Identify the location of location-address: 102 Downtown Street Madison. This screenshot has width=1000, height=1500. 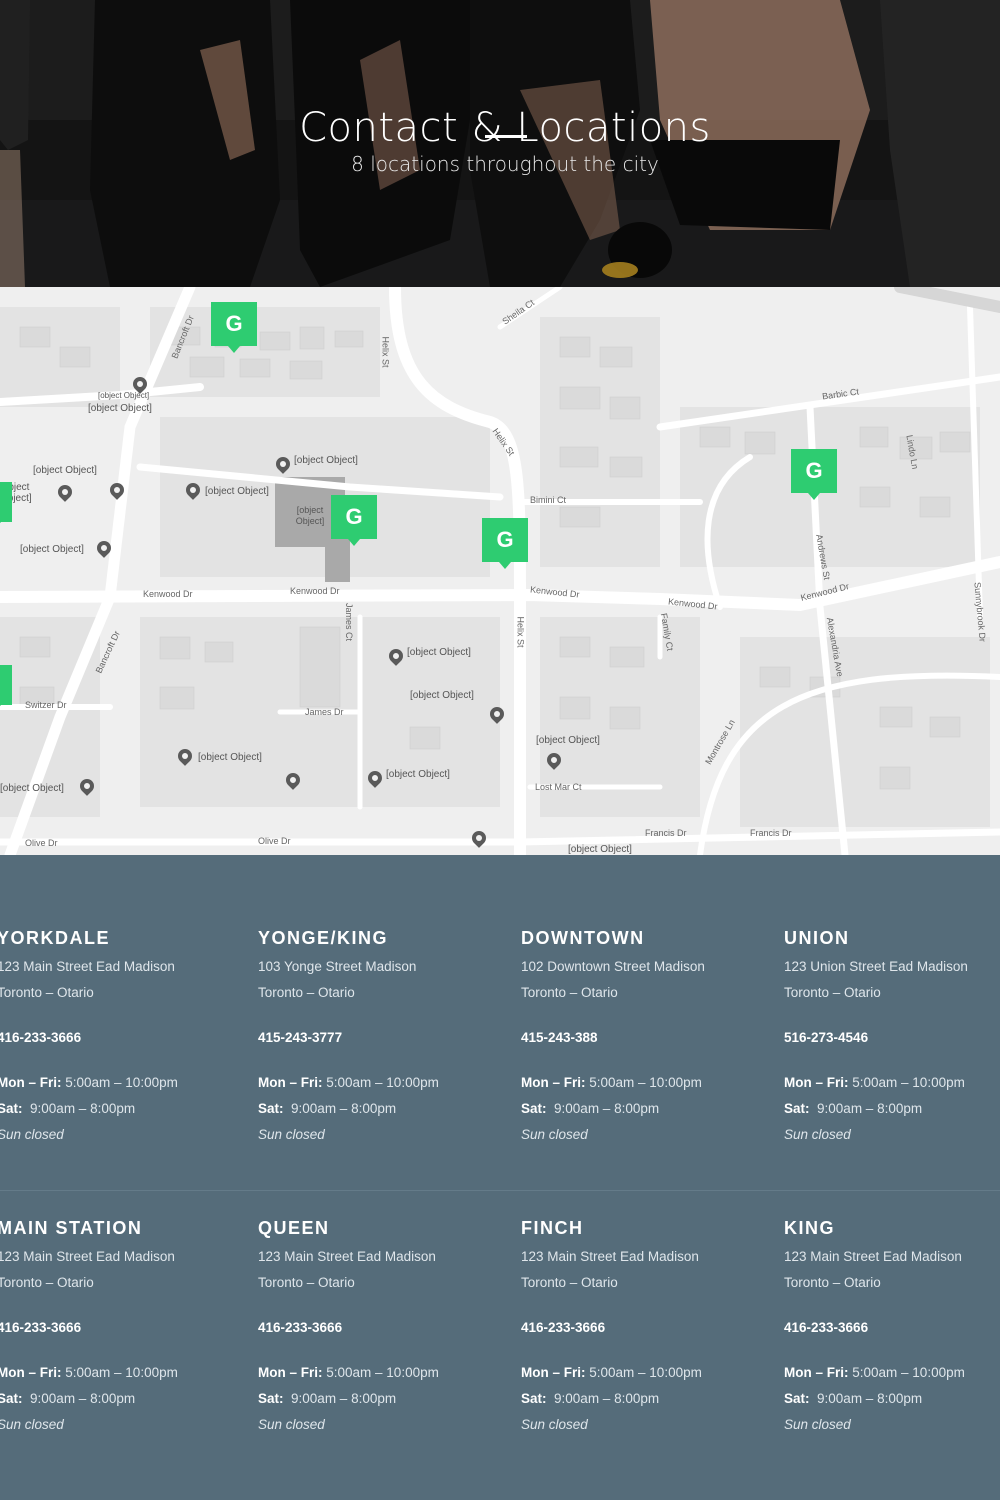
(613, 966).